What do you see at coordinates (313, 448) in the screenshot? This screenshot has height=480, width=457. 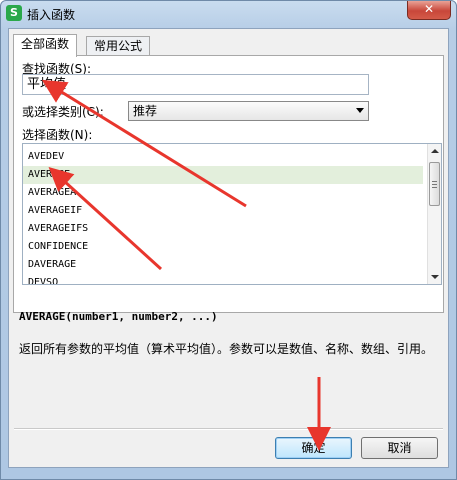 I see `ok-button: 确定` at bounding box center [313, 448].